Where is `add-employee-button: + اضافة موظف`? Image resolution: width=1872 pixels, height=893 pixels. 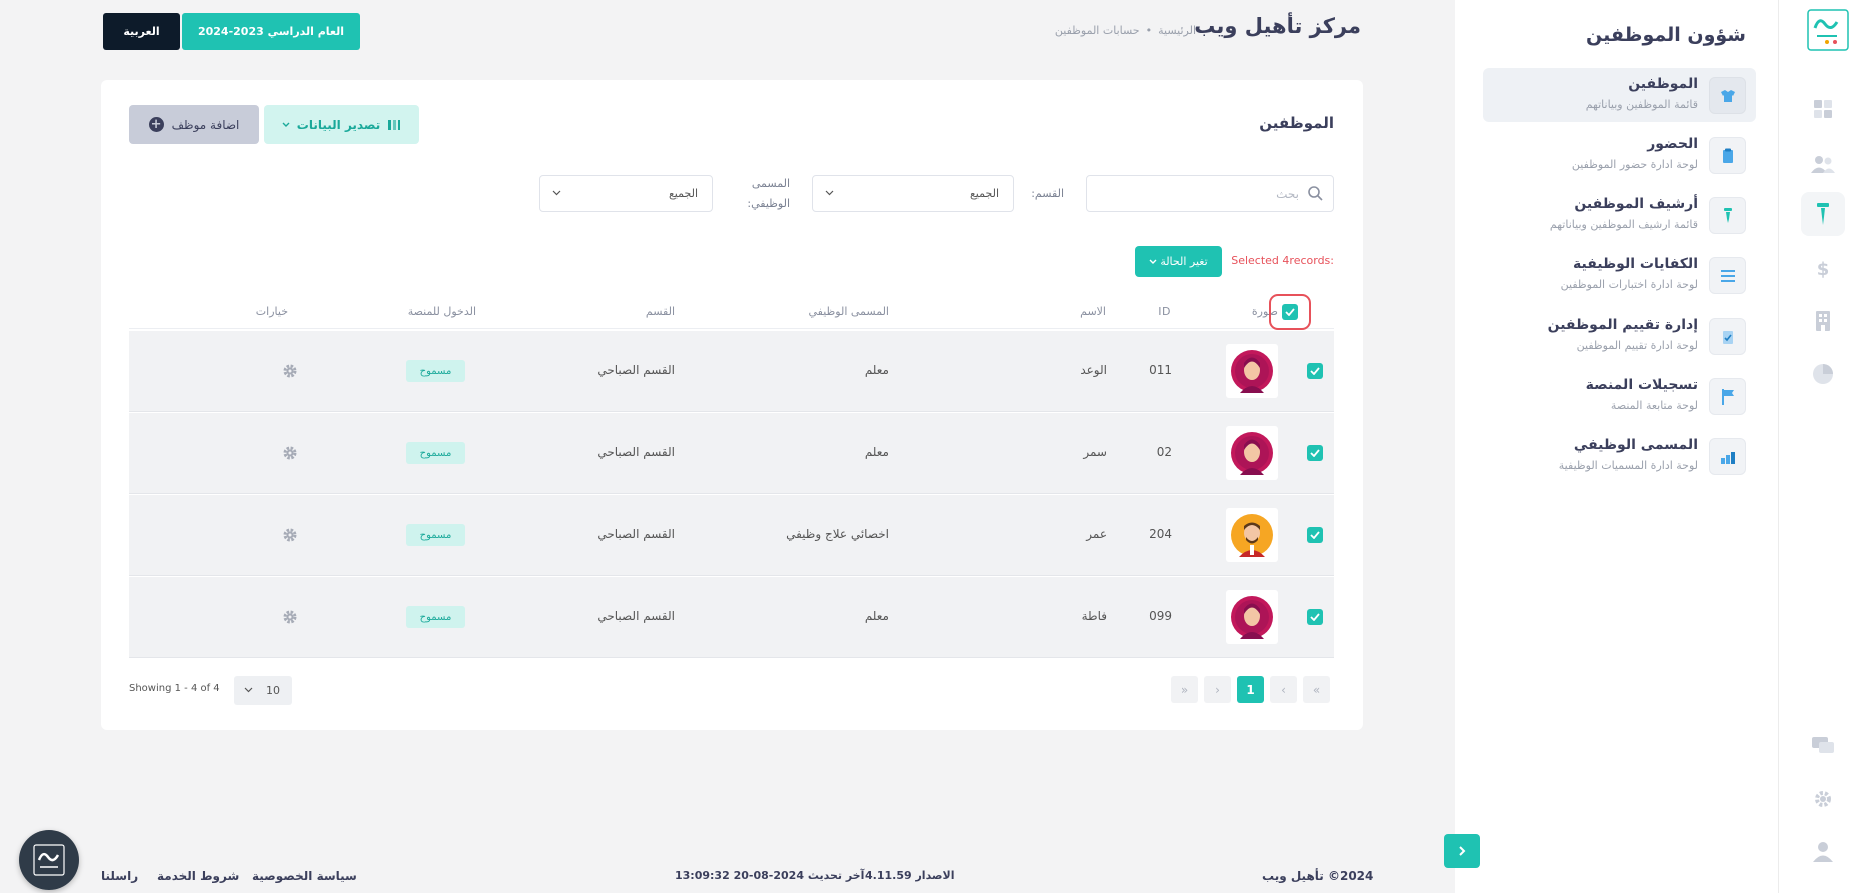
add-employee-button: + اضافة موظف is located at coordinates (194, 124).